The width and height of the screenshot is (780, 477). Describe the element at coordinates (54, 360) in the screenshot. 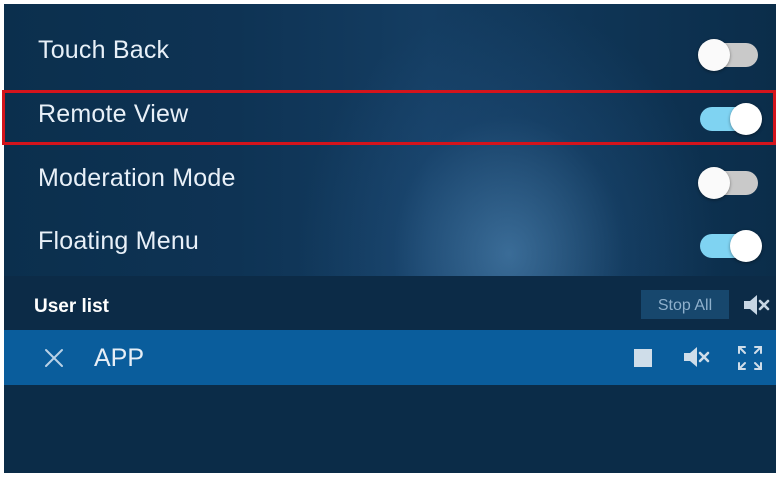

I see `close-icon` at that location.